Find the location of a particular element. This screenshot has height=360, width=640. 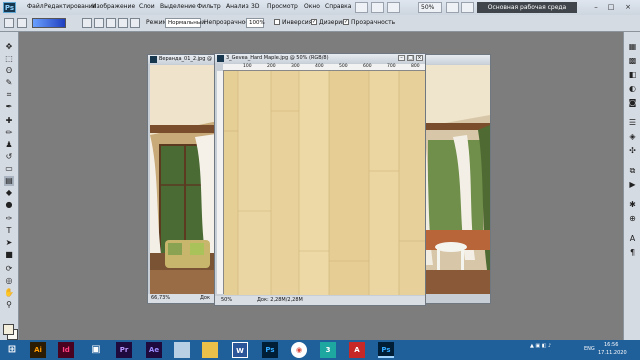

close-icon: × is located at coordinates (628, 7).